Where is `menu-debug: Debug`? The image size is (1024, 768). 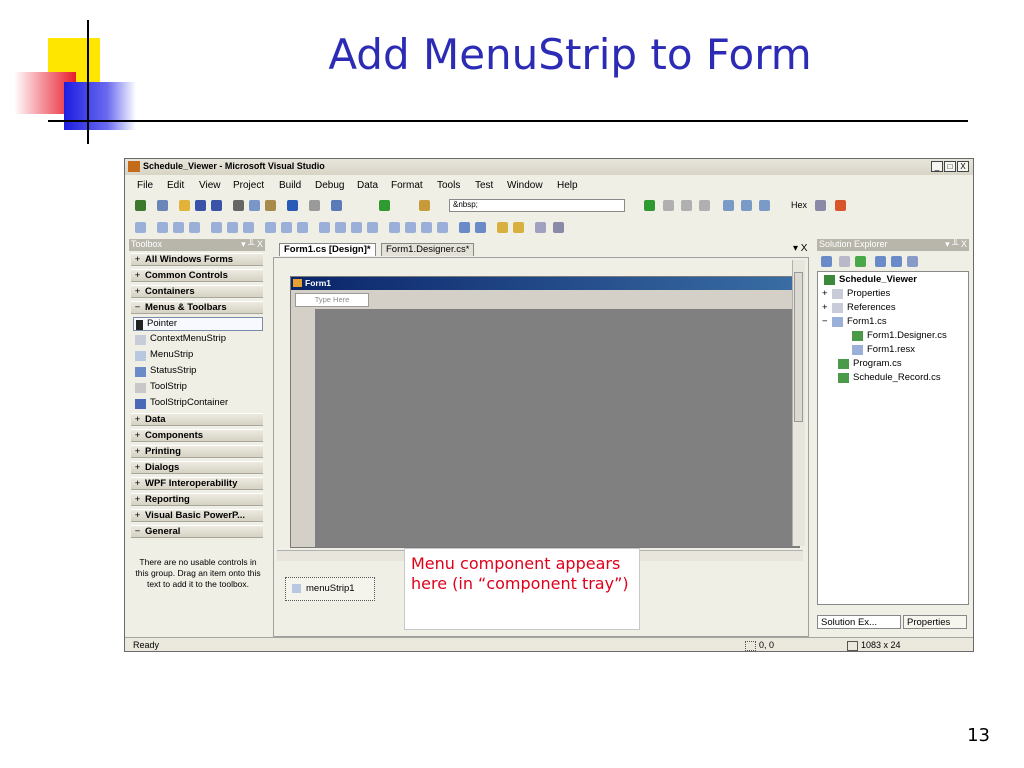
menu-debug: Debug is located at coordinates (329, 185).